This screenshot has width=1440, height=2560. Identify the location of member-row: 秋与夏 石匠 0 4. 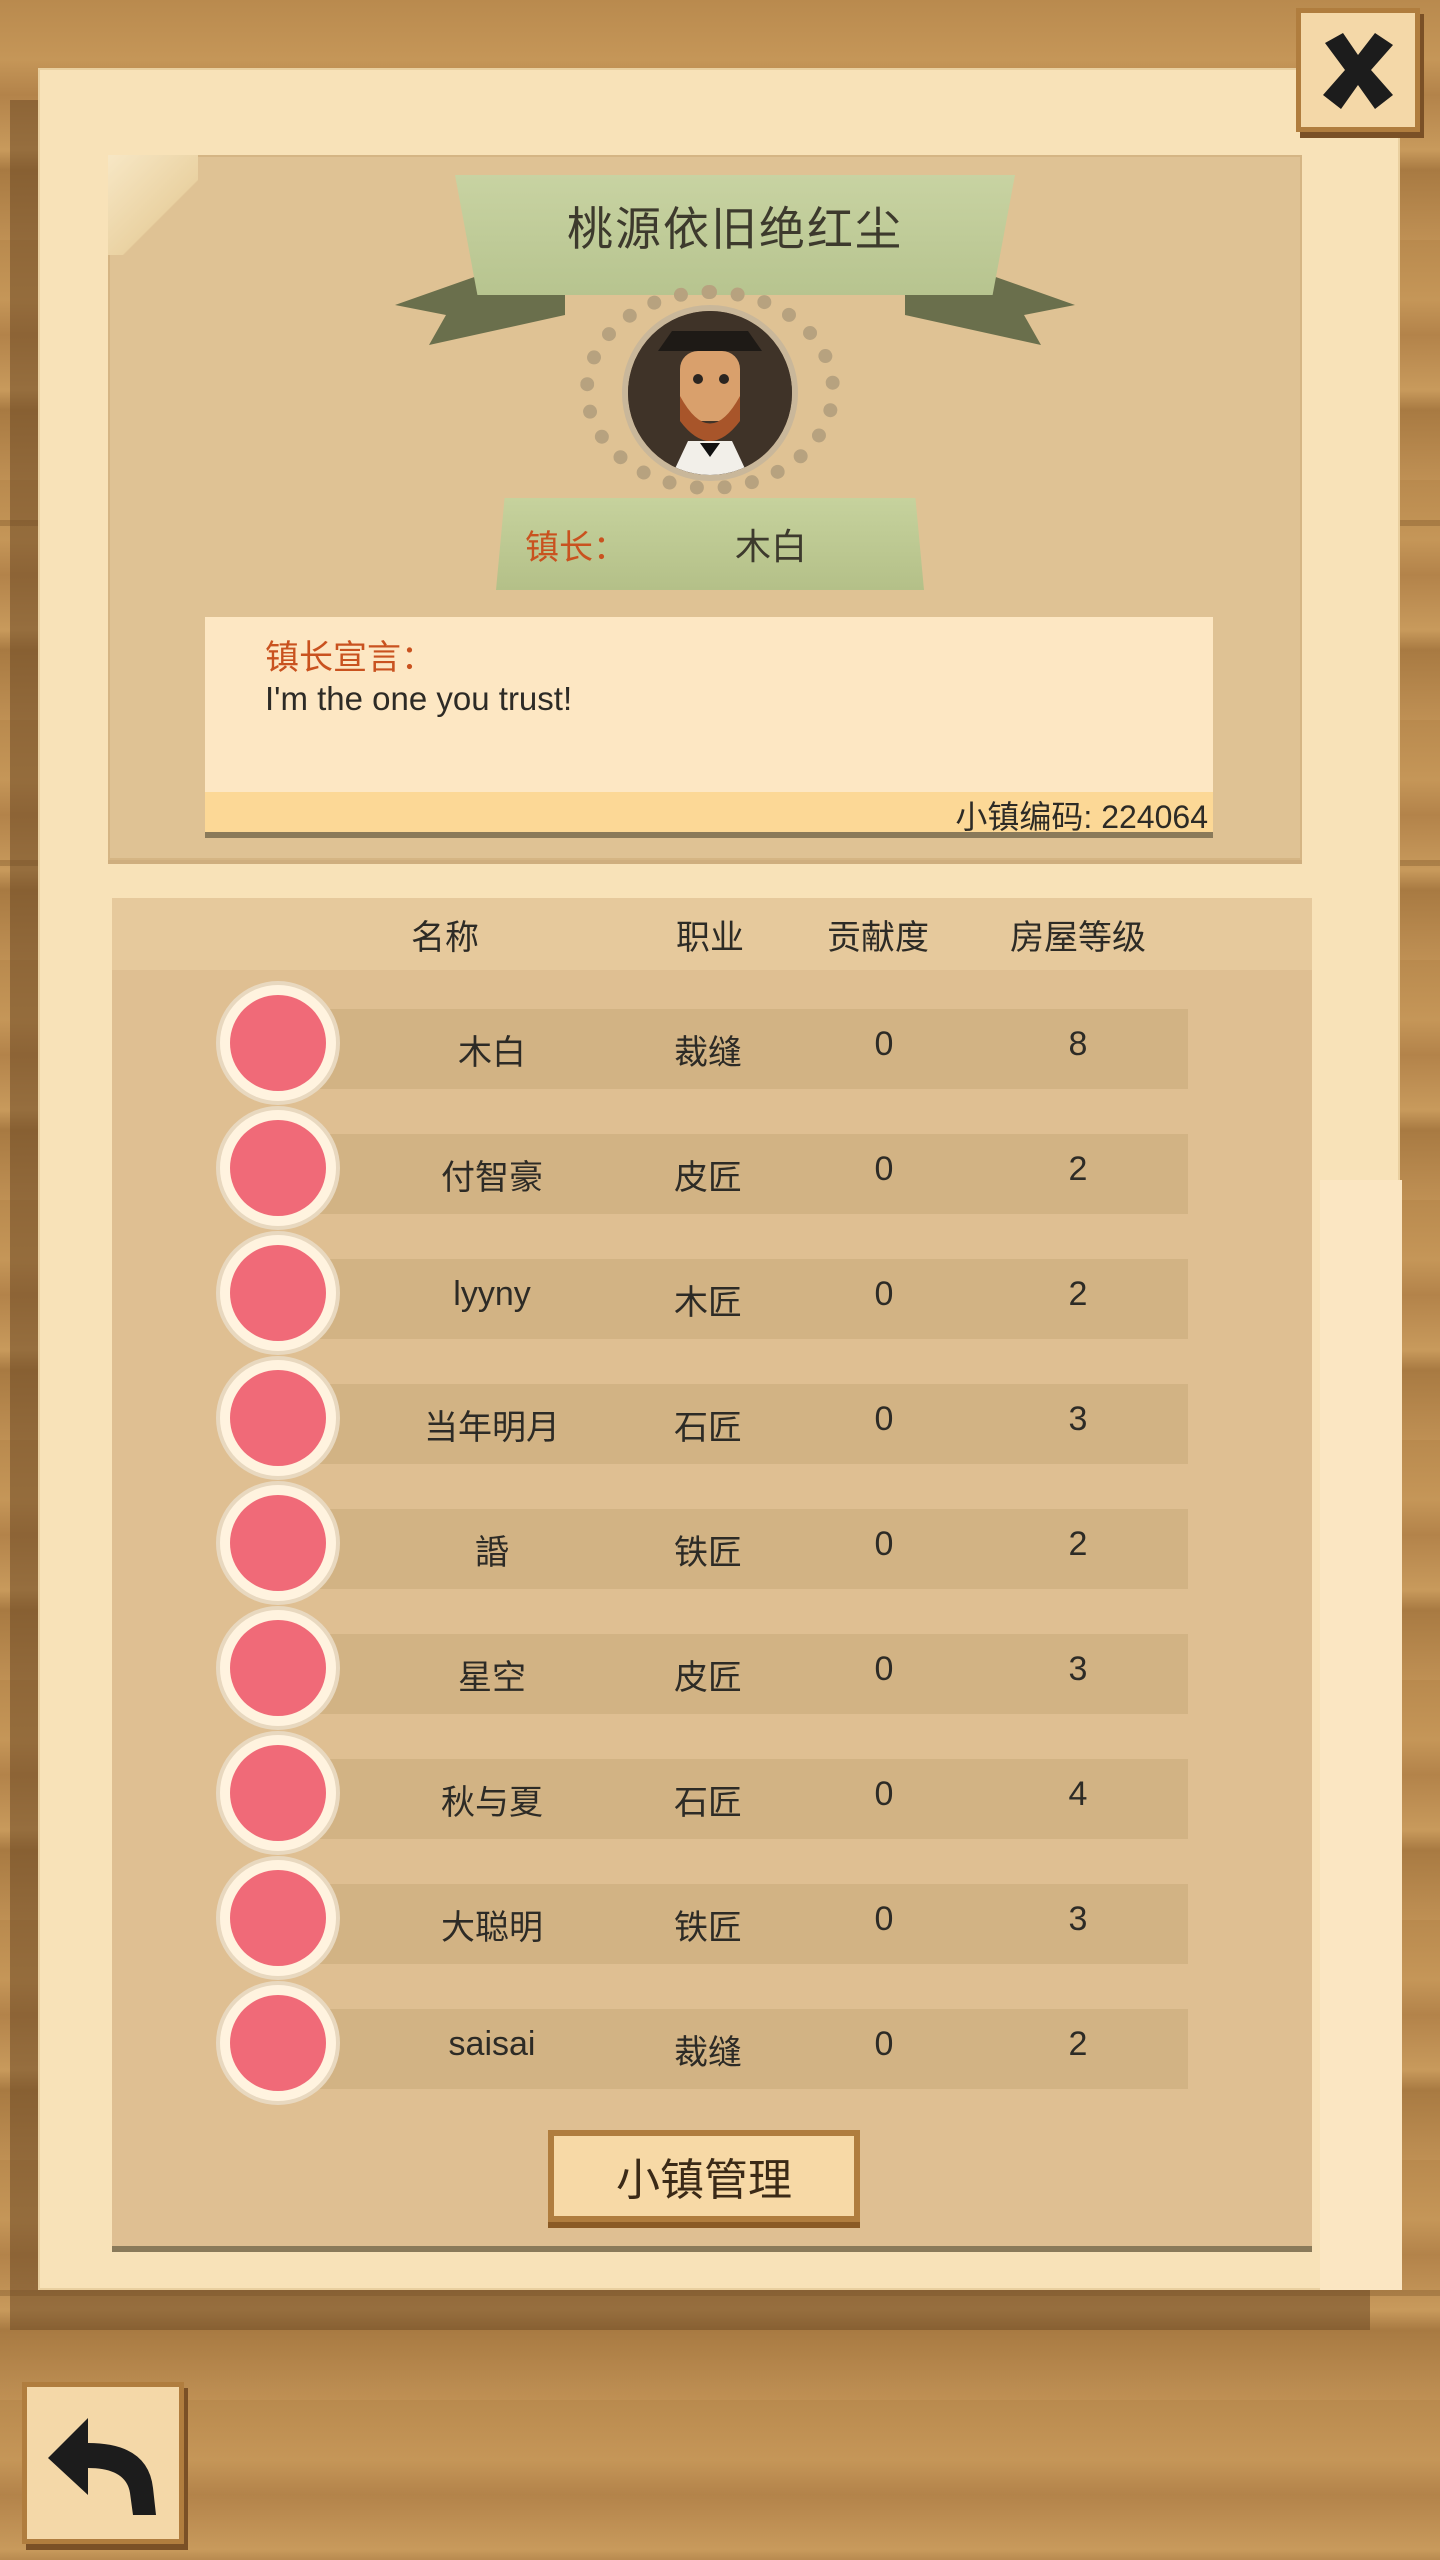
(720, 1795).